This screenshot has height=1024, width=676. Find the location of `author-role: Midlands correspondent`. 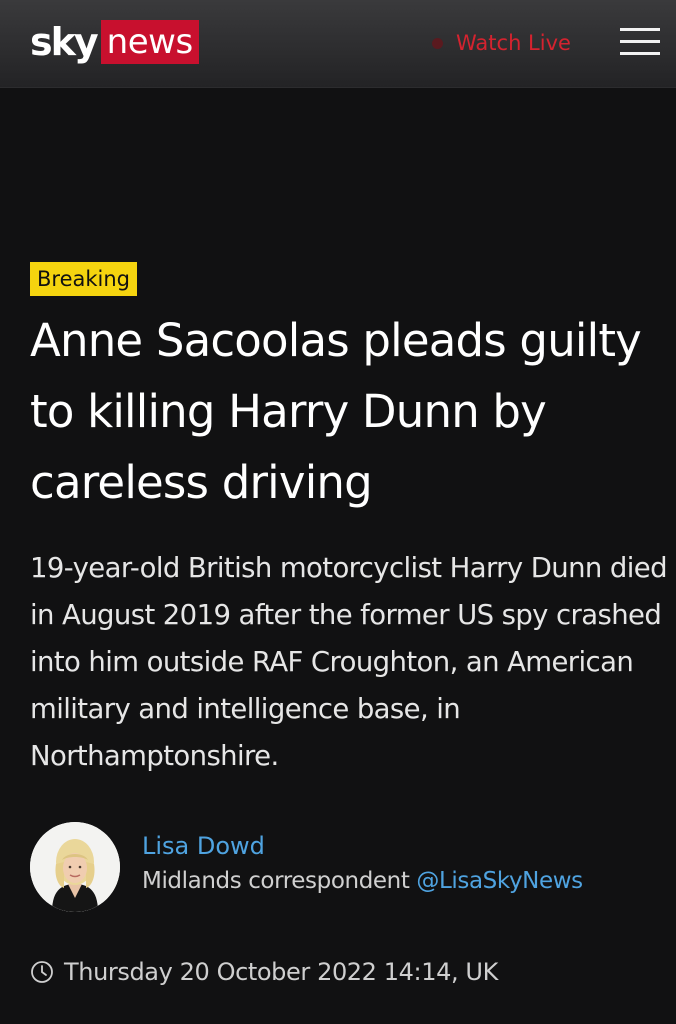

author-role: Midlands correspondent is located at coordinates (276, 881).